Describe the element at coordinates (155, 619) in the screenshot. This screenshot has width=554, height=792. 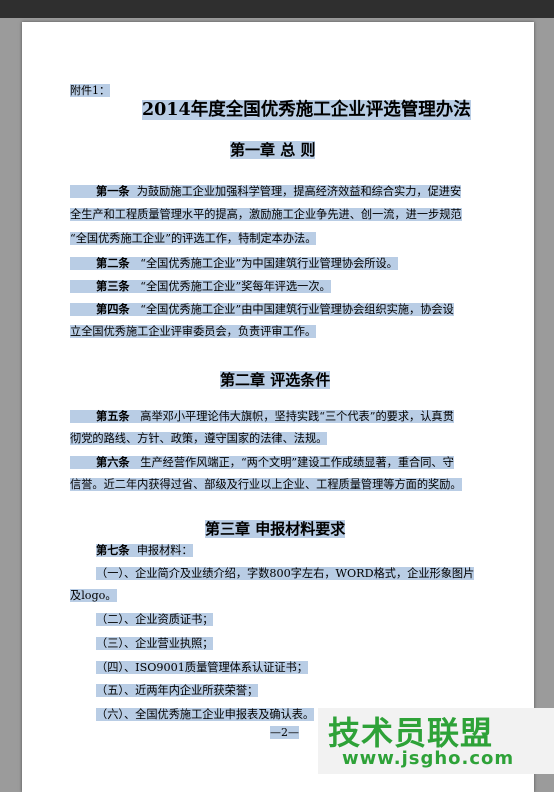
I see `list-item-2: （二）、企业资质证书；` at that location.